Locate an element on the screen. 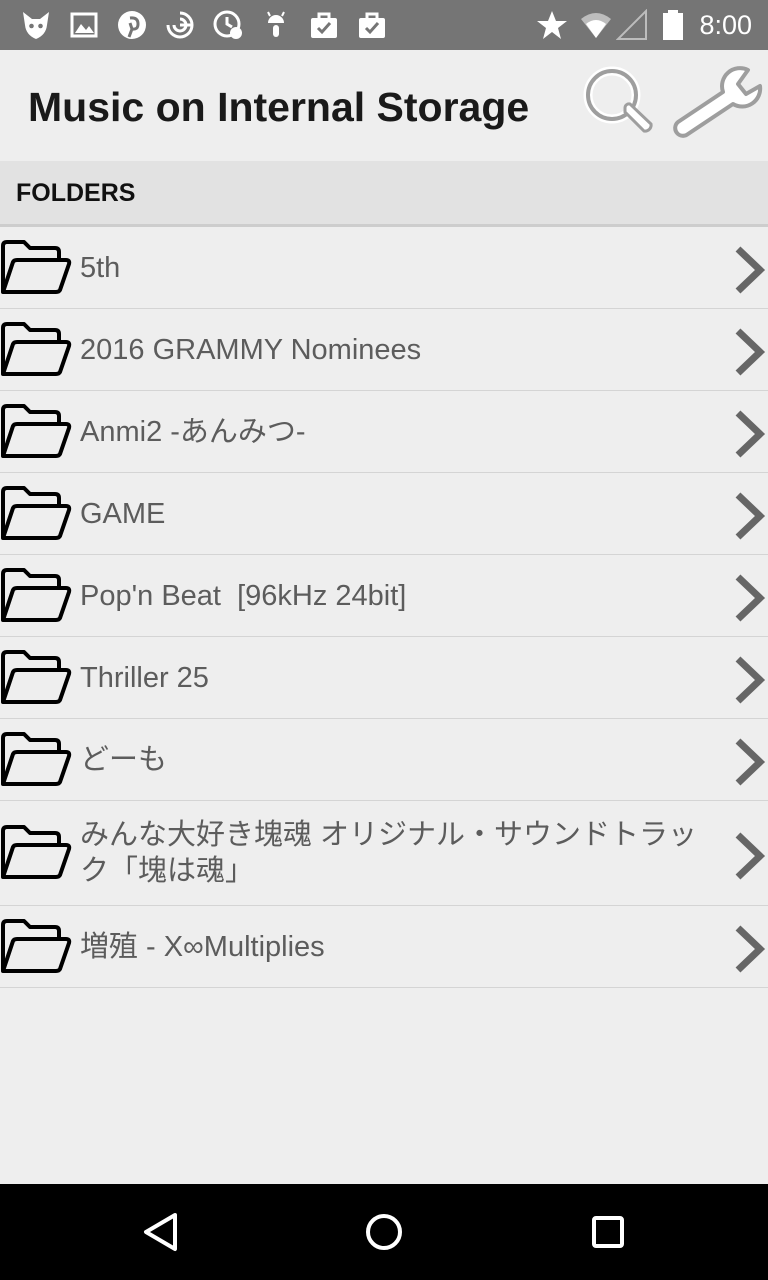 The width and height of the screenshot is (768, 1280). pinterest-icon is located at coordinates (132, 25).